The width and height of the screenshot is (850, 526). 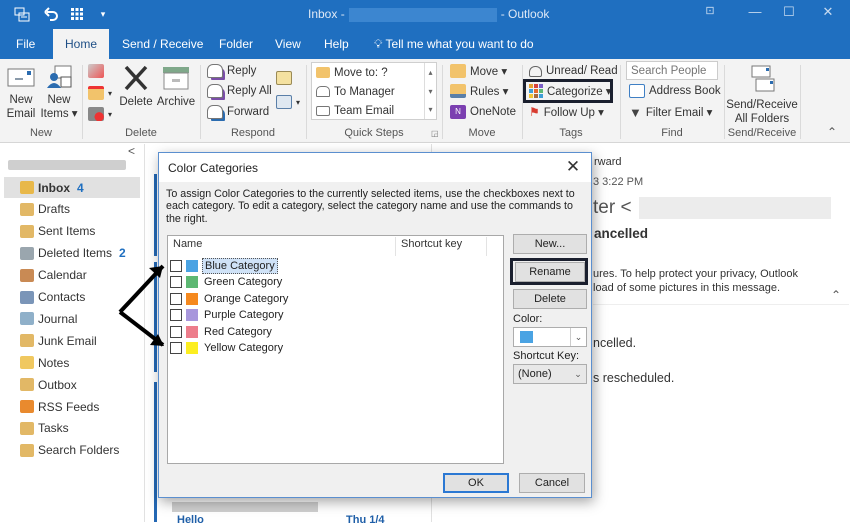 What do you see at coordinates (243, 282) in the screenshot?
I see `category-name: Green Category` at bounding box center [243, 282].